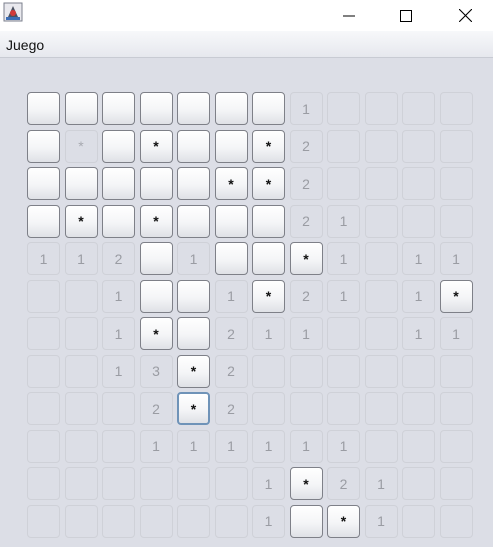  What do you see at coordinates (246, 15) in the screenshot?
I see `title-bar` at bounding box center [246, 15].